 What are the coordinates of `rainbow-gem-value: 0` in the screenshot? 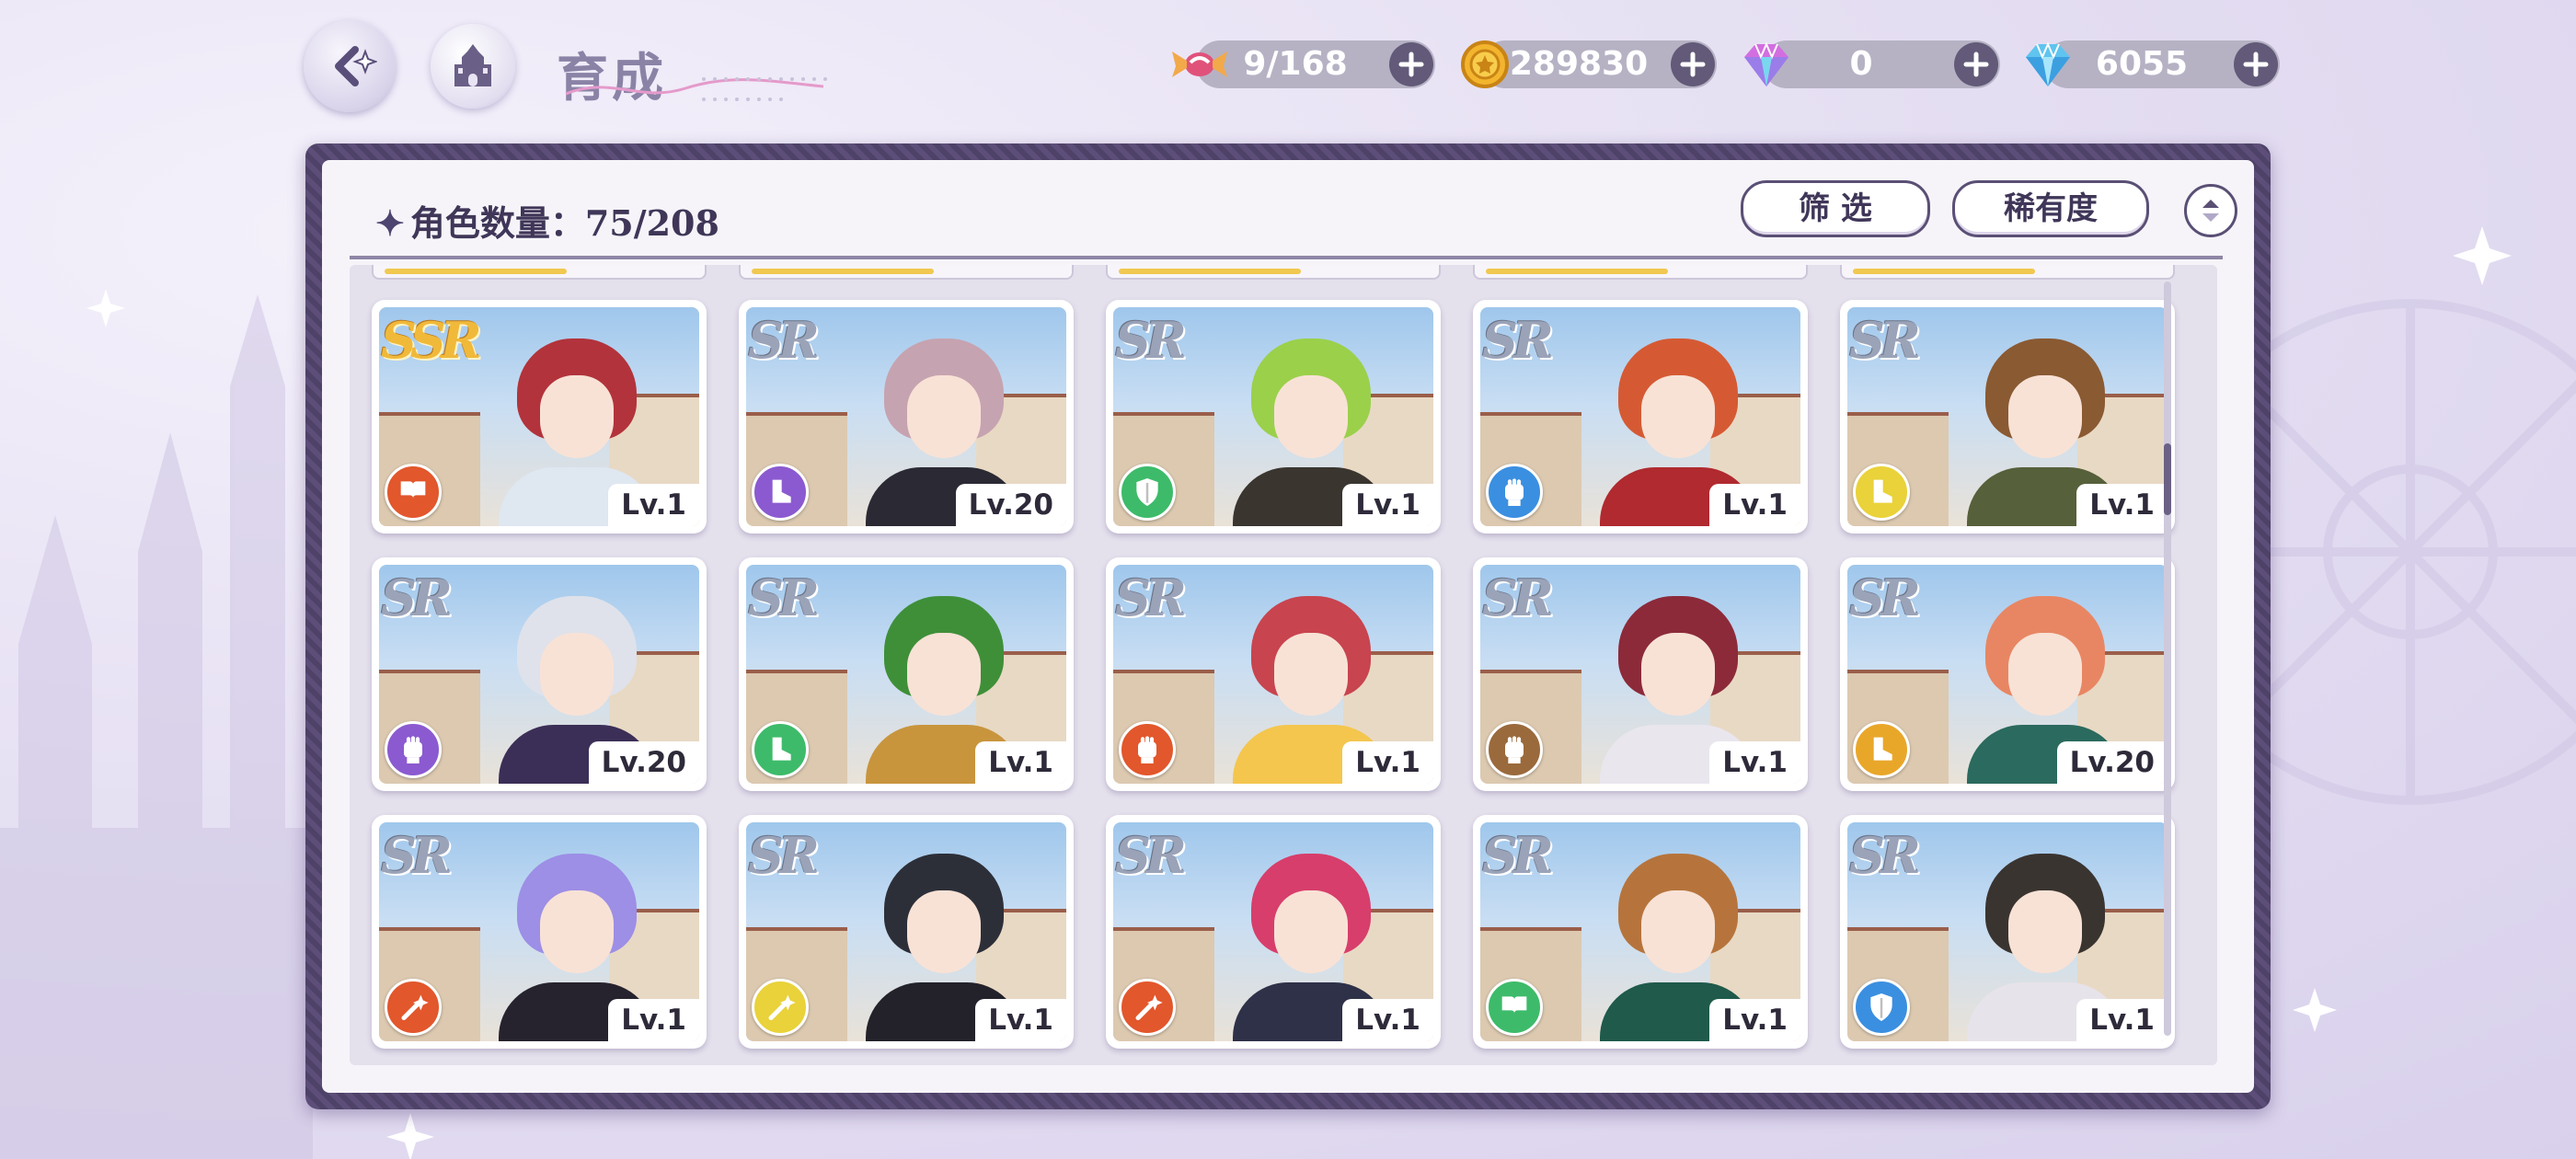 It's located at (1861, 64).